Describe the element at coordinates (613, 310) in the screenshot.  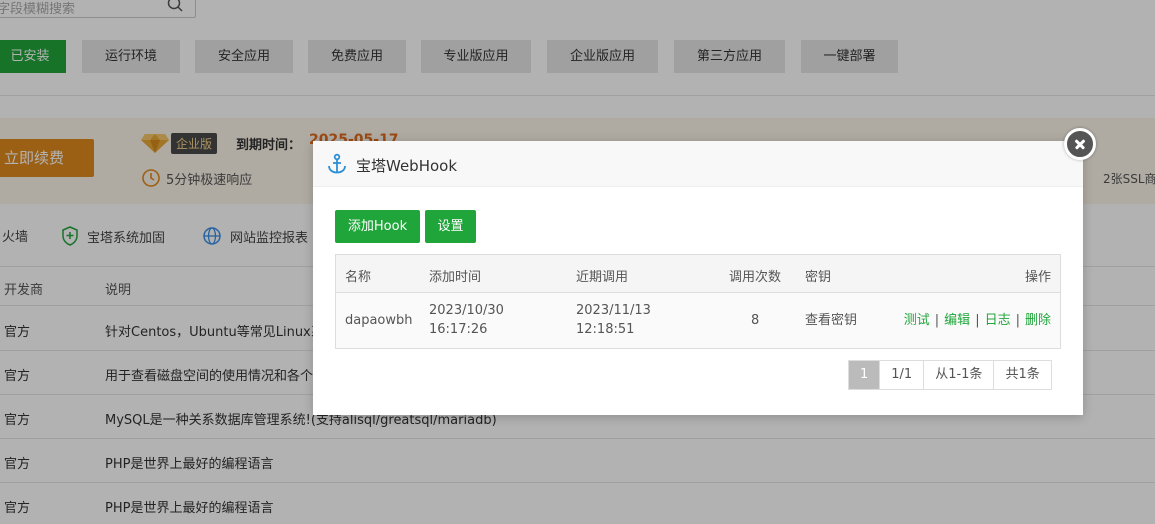
I see `hook-recent-date: 2023/11/13` at that location.